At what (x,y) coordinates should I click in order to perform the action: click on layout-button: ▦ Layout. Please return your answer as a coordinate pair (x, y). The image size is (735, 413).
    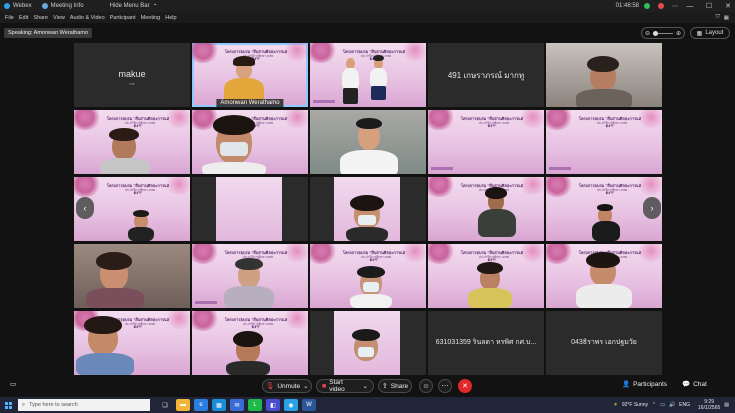
    Looking at the image, I should click on (710, 33).